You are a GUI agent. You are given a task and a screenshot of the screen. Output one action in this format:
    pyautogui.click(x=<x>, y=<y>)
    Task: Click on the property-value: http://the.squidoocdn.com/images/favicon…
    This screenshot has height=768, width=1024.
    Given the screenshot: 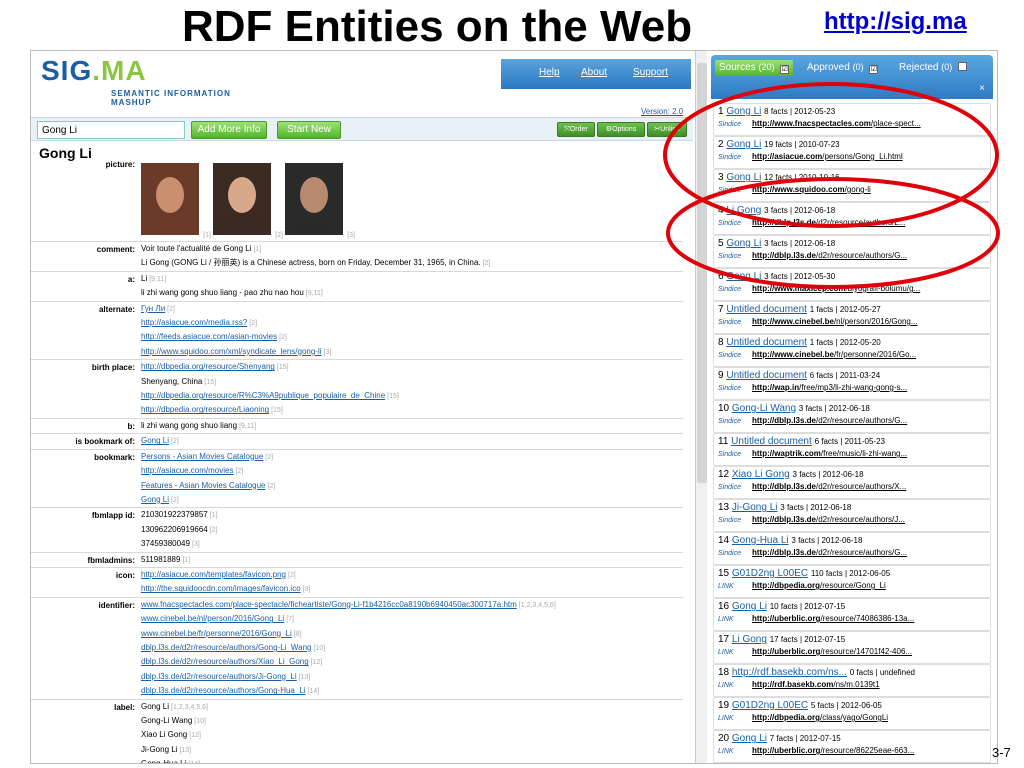 What is the action you would take?
    pyautogui.click(x=411, y=589)
    